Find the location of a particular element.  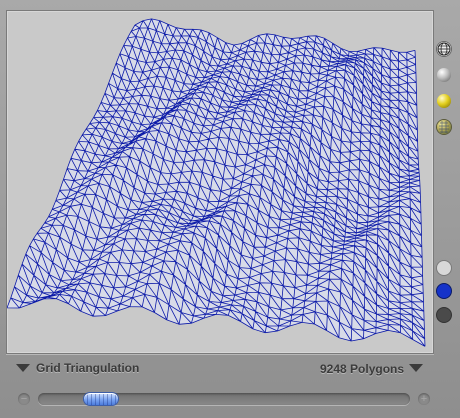

polygon-count-dropdown-icon is located at coordinates (416, 368).